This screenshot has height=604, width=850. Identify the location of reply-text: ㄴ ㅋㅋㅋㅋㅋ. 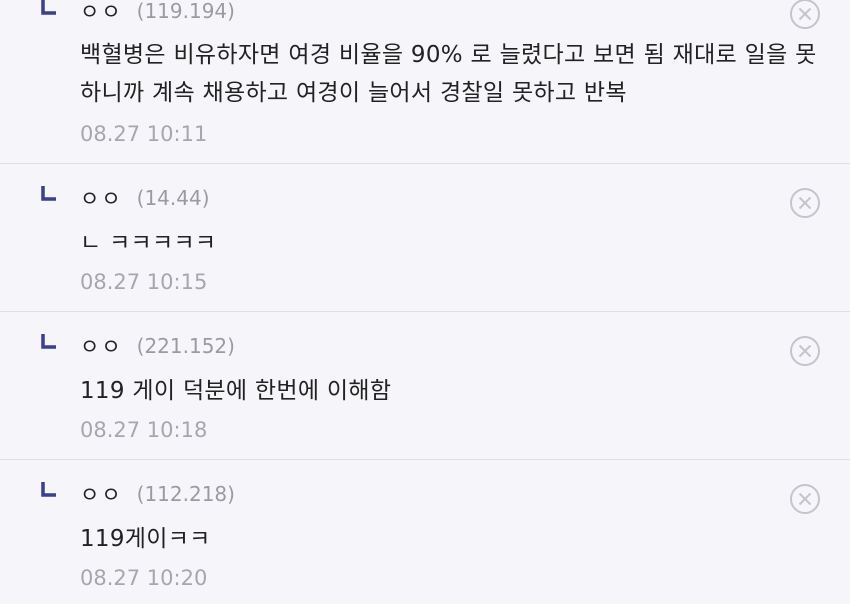
(148, 243).